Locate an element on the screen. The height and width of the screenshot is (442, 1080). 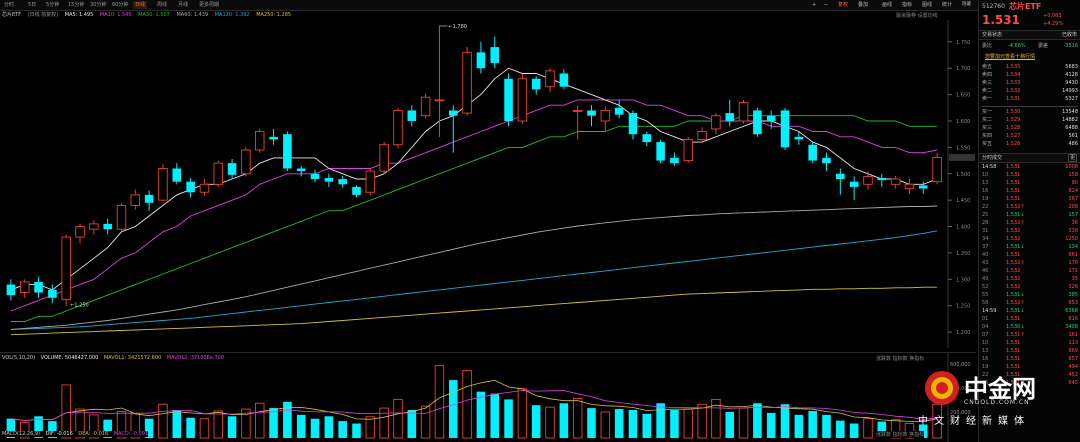
tick-time: 07 is located at coordinates (985, 335).